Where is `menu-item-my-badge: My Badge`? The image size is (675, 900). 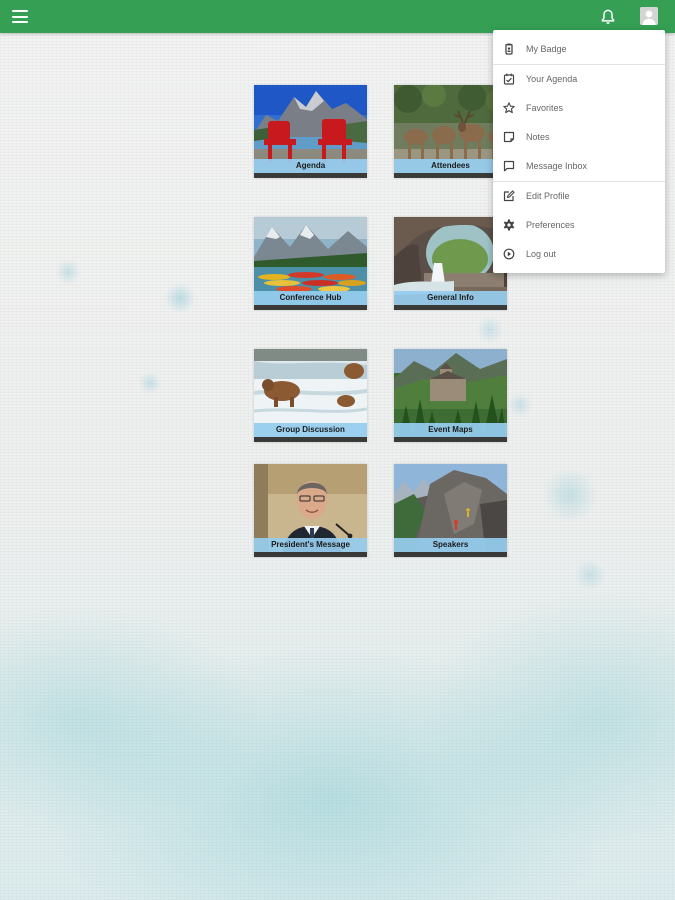 menu-item-my-badge: My Badge is located at coordinates (579, 49).